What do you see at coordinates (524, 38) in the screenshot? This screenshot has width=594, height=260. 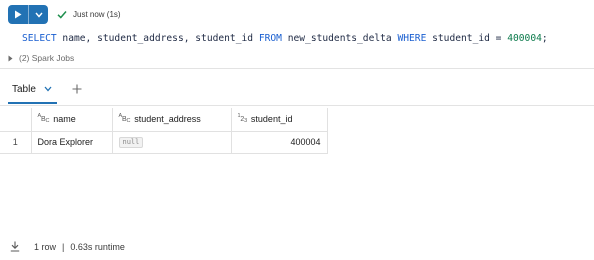 I see `sql-number-literal: 400004` at bounding box center [524, 38].